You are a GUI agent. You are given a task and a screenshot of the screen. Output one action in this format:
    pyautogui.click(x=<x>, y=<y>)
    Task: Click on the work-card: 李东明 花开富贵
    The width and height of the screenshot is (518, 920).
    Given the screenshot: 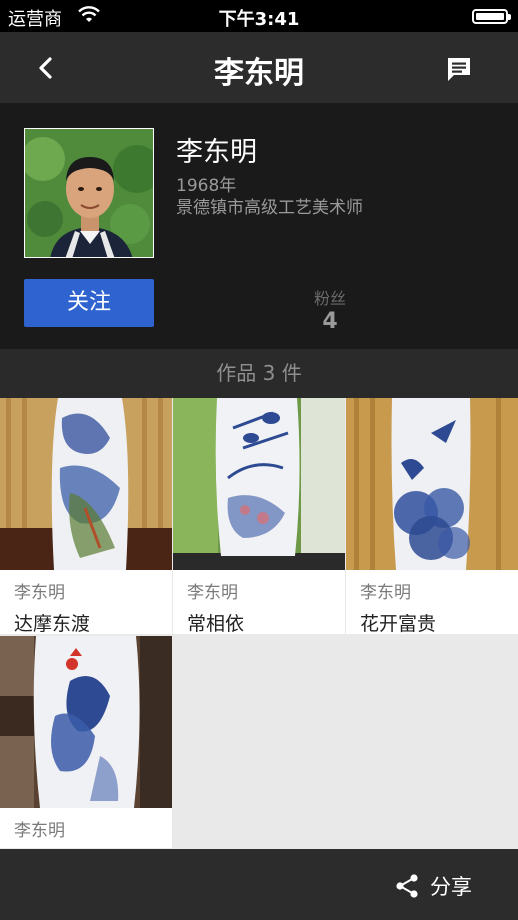 What is the action you would take?
    pyautogui.click(x=432, y=516)
    